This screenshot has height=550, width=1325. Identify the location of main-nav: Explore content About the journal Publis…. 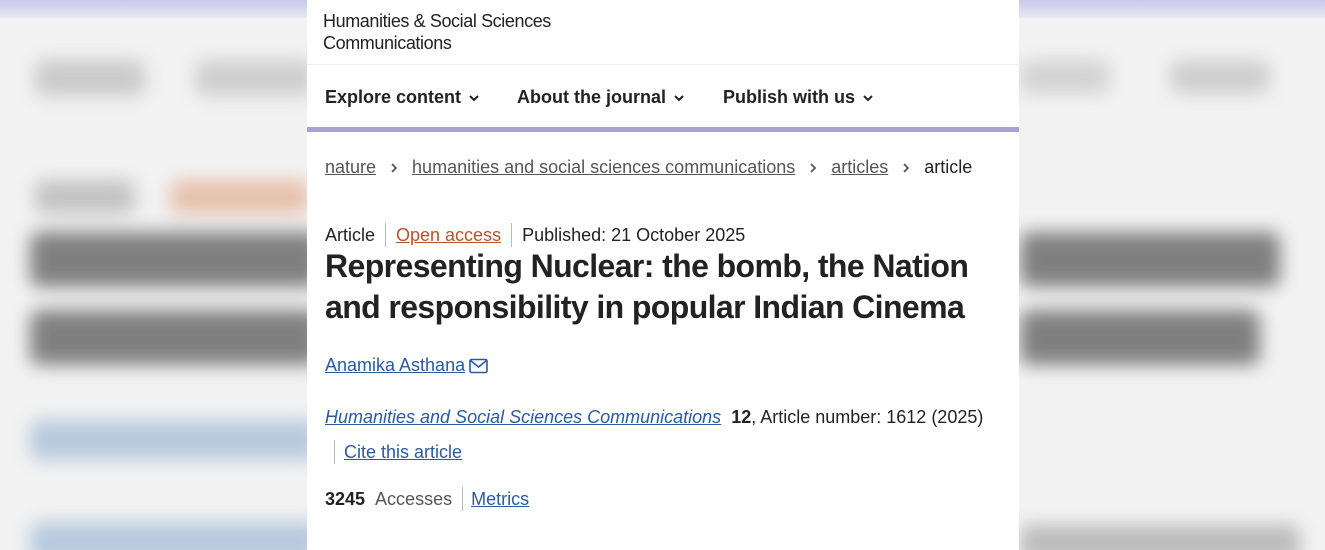
(663, 96).